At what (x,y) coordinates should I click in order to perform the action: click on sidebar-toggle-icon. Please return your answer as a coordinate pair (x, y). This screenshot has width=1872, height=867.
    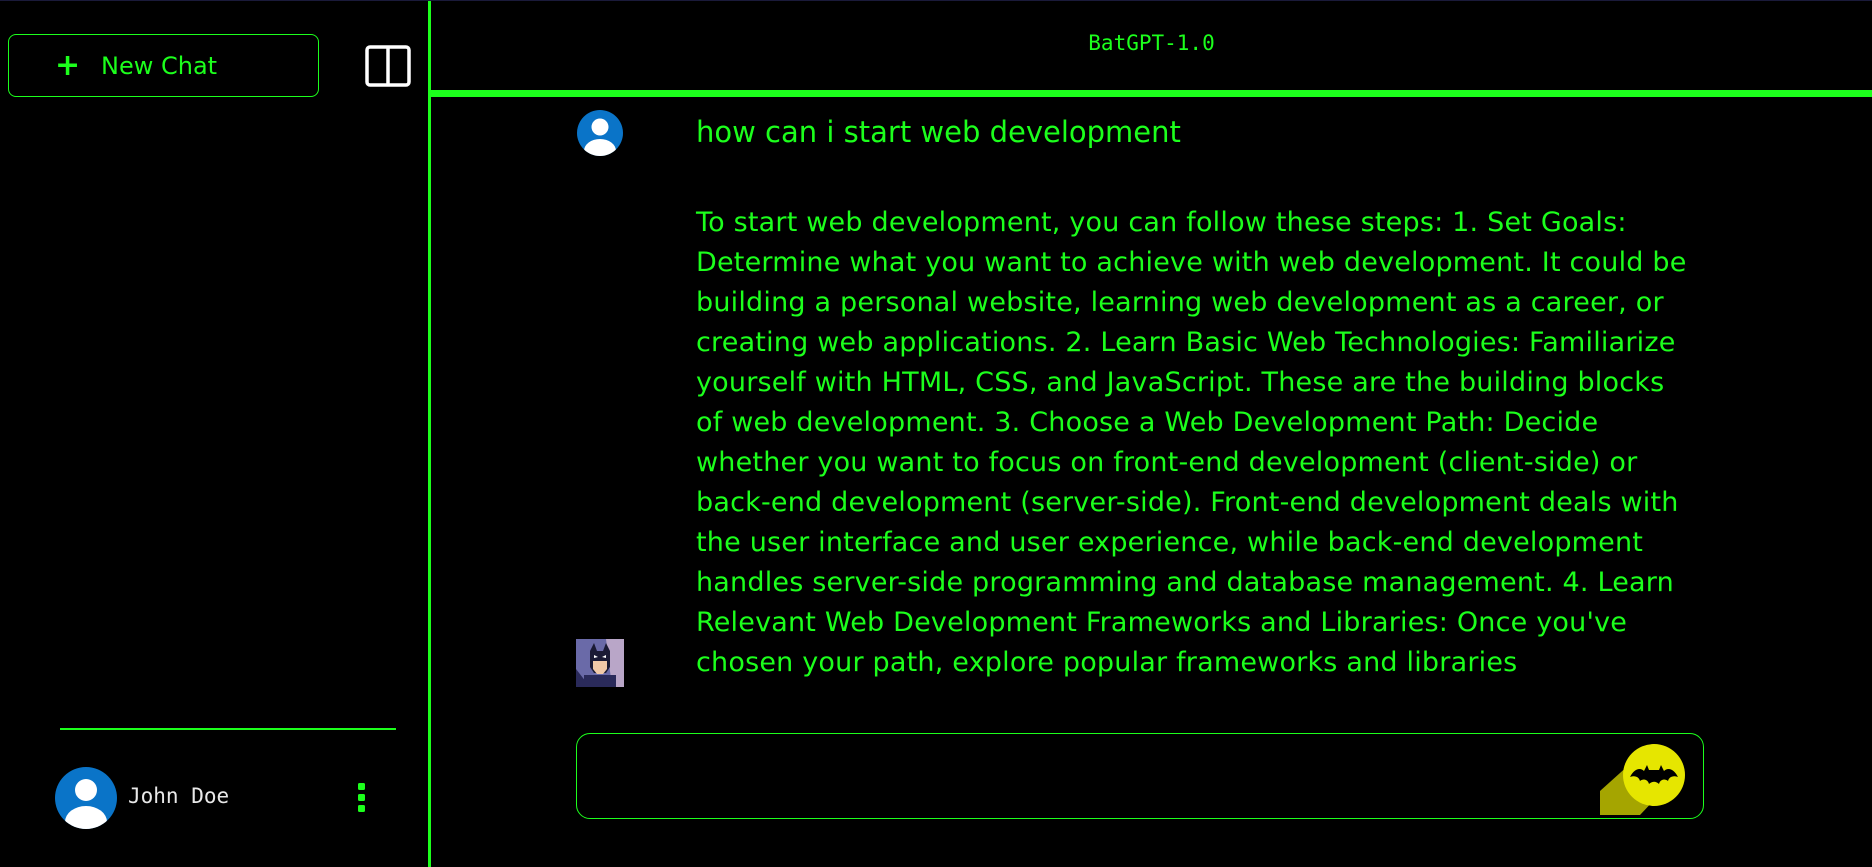
    Looking at the image, I should click on (388, 66).